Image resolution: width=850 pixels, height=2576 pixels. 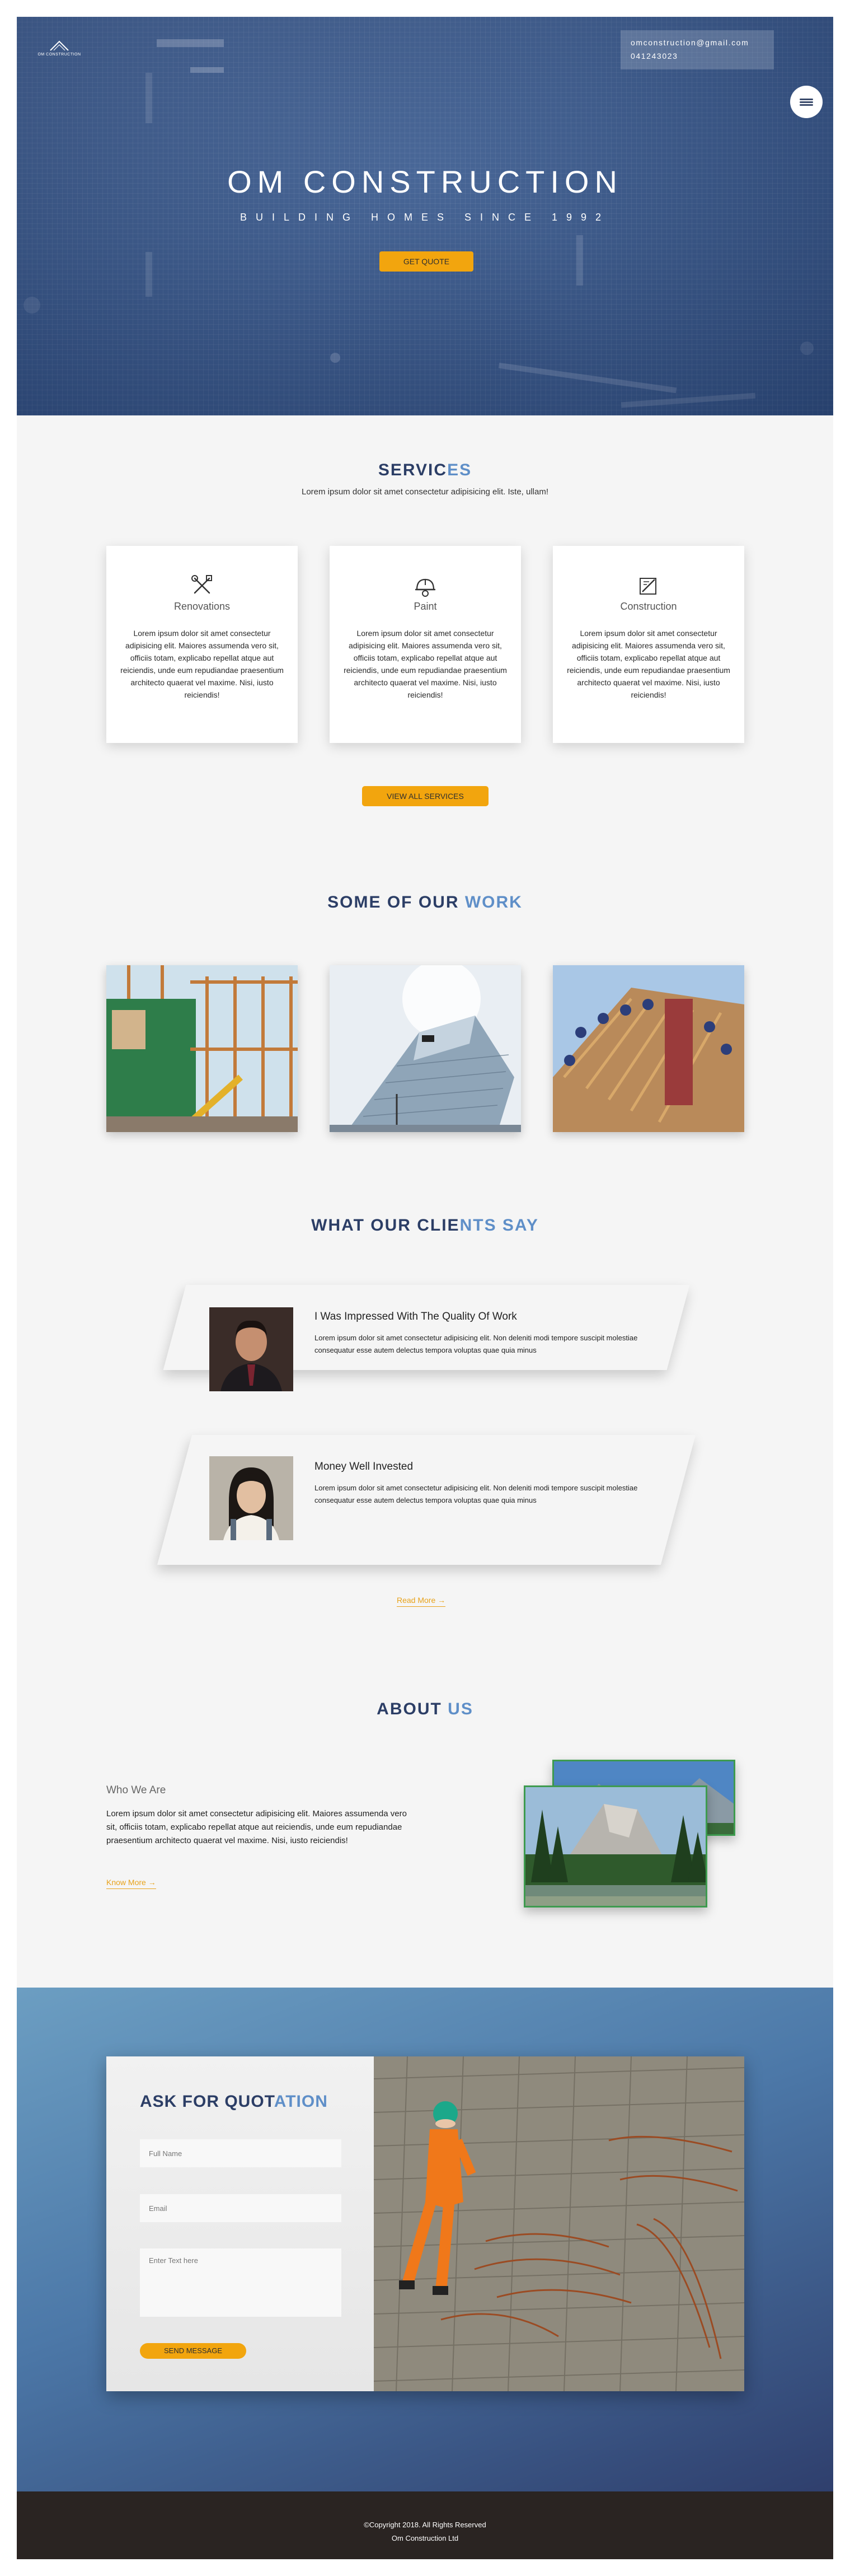 I want to click on valley-landscape-image, so click(x=615, y=1847).